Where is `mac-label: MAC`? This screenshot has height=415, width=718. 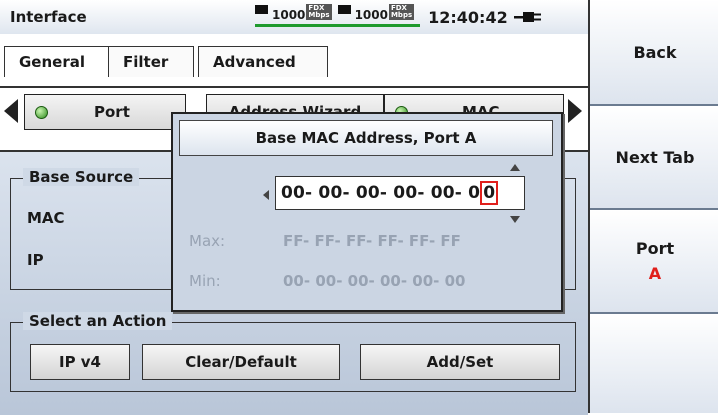
mac-label: MAC is located at coordinates (46, 218).